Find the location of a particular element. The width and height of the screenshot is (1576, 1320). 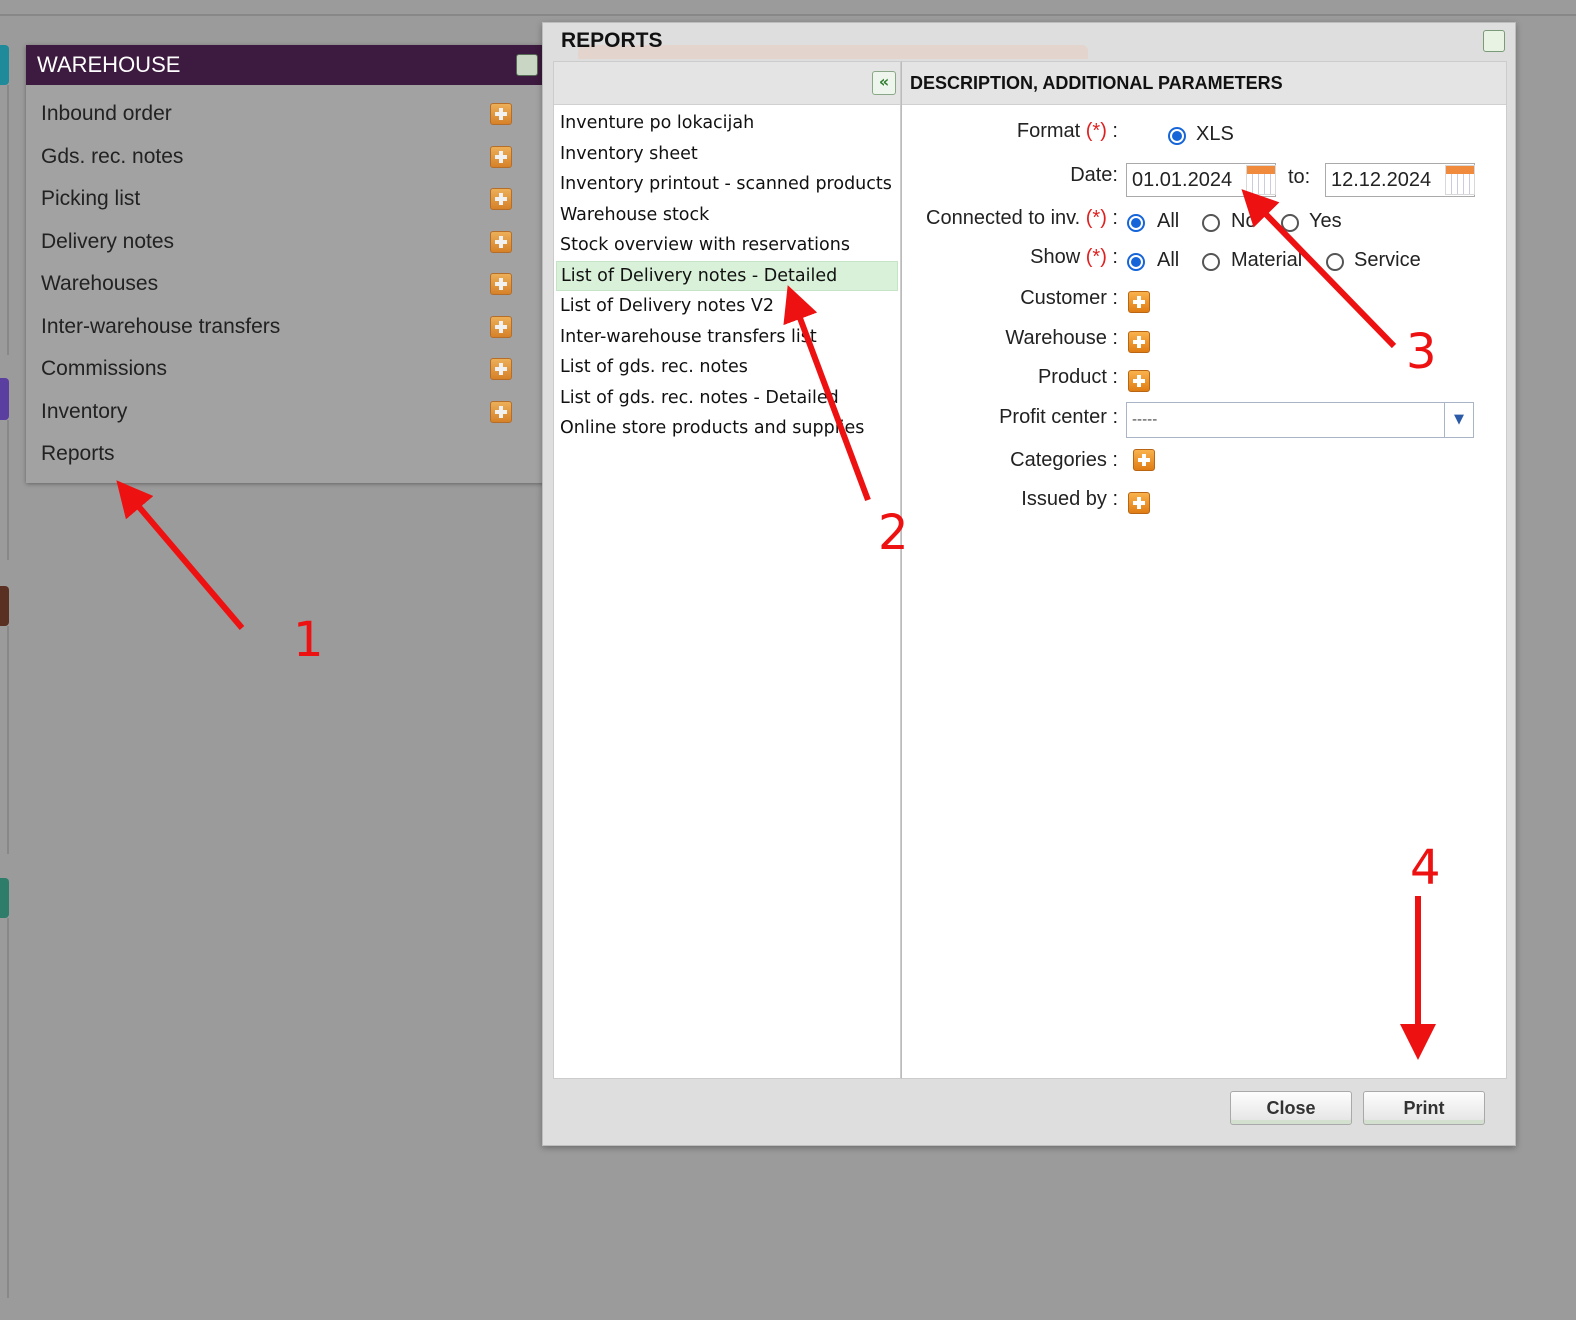

report-list-item: Inventory printout - scanned products is located at coordinates (727, 184).